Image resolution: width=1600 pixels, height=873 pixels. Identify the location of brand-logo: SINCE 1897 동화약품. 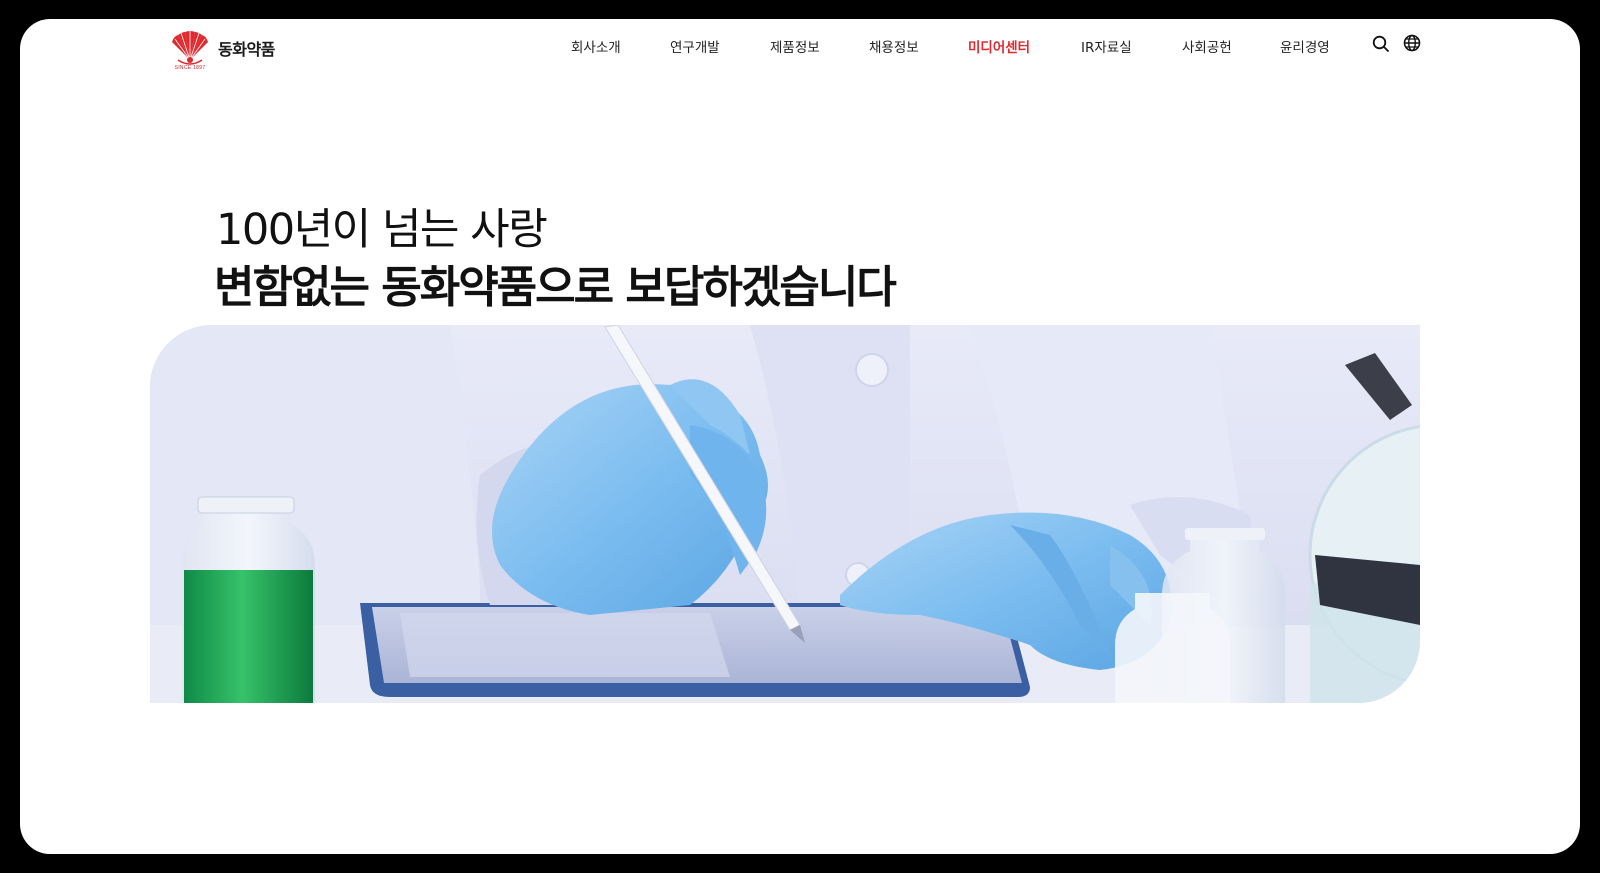
(233, 51).